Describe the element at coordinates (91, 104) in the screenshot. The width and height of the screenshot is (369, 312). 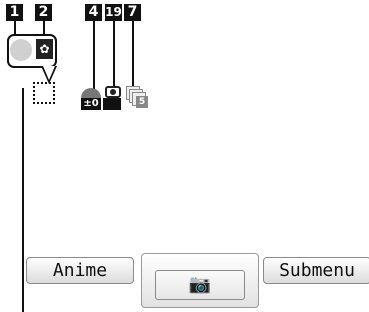
I see `exposure-value: ±0` at that location.